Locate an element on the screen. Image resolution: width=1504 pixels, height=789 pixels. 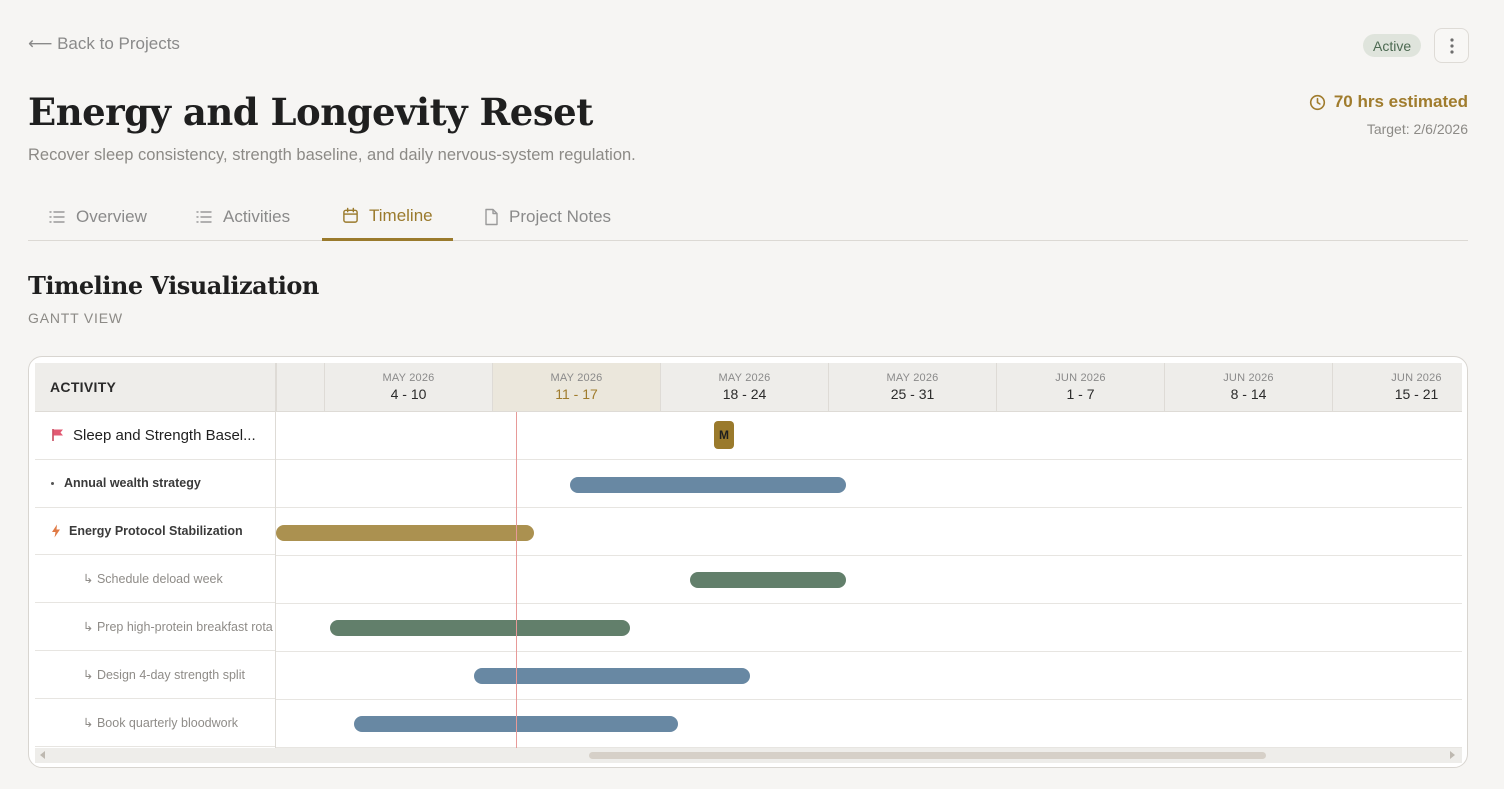
more-vertical-icon is located at coordinates (1451, 45).